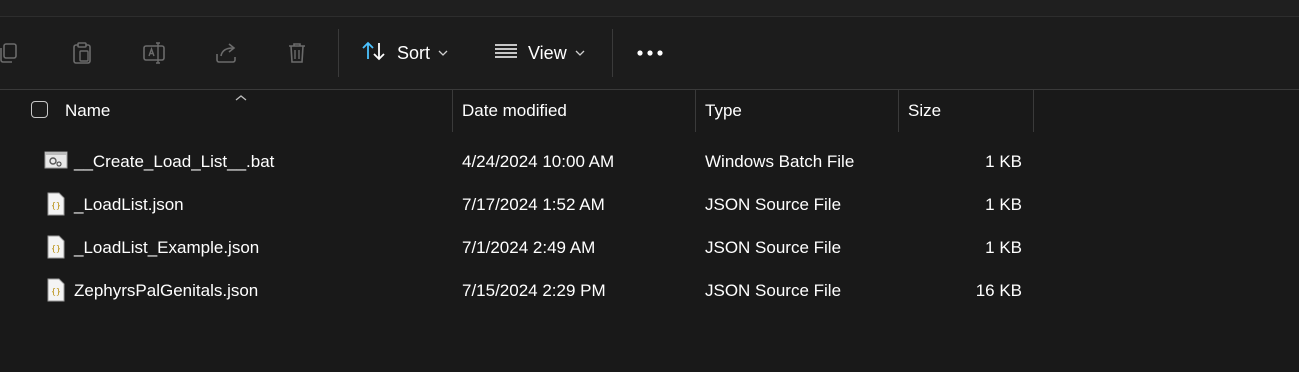 The image size is (1299, 372). I want to click on column-header-row: Name Date modified Type Size, so click(649, 111).